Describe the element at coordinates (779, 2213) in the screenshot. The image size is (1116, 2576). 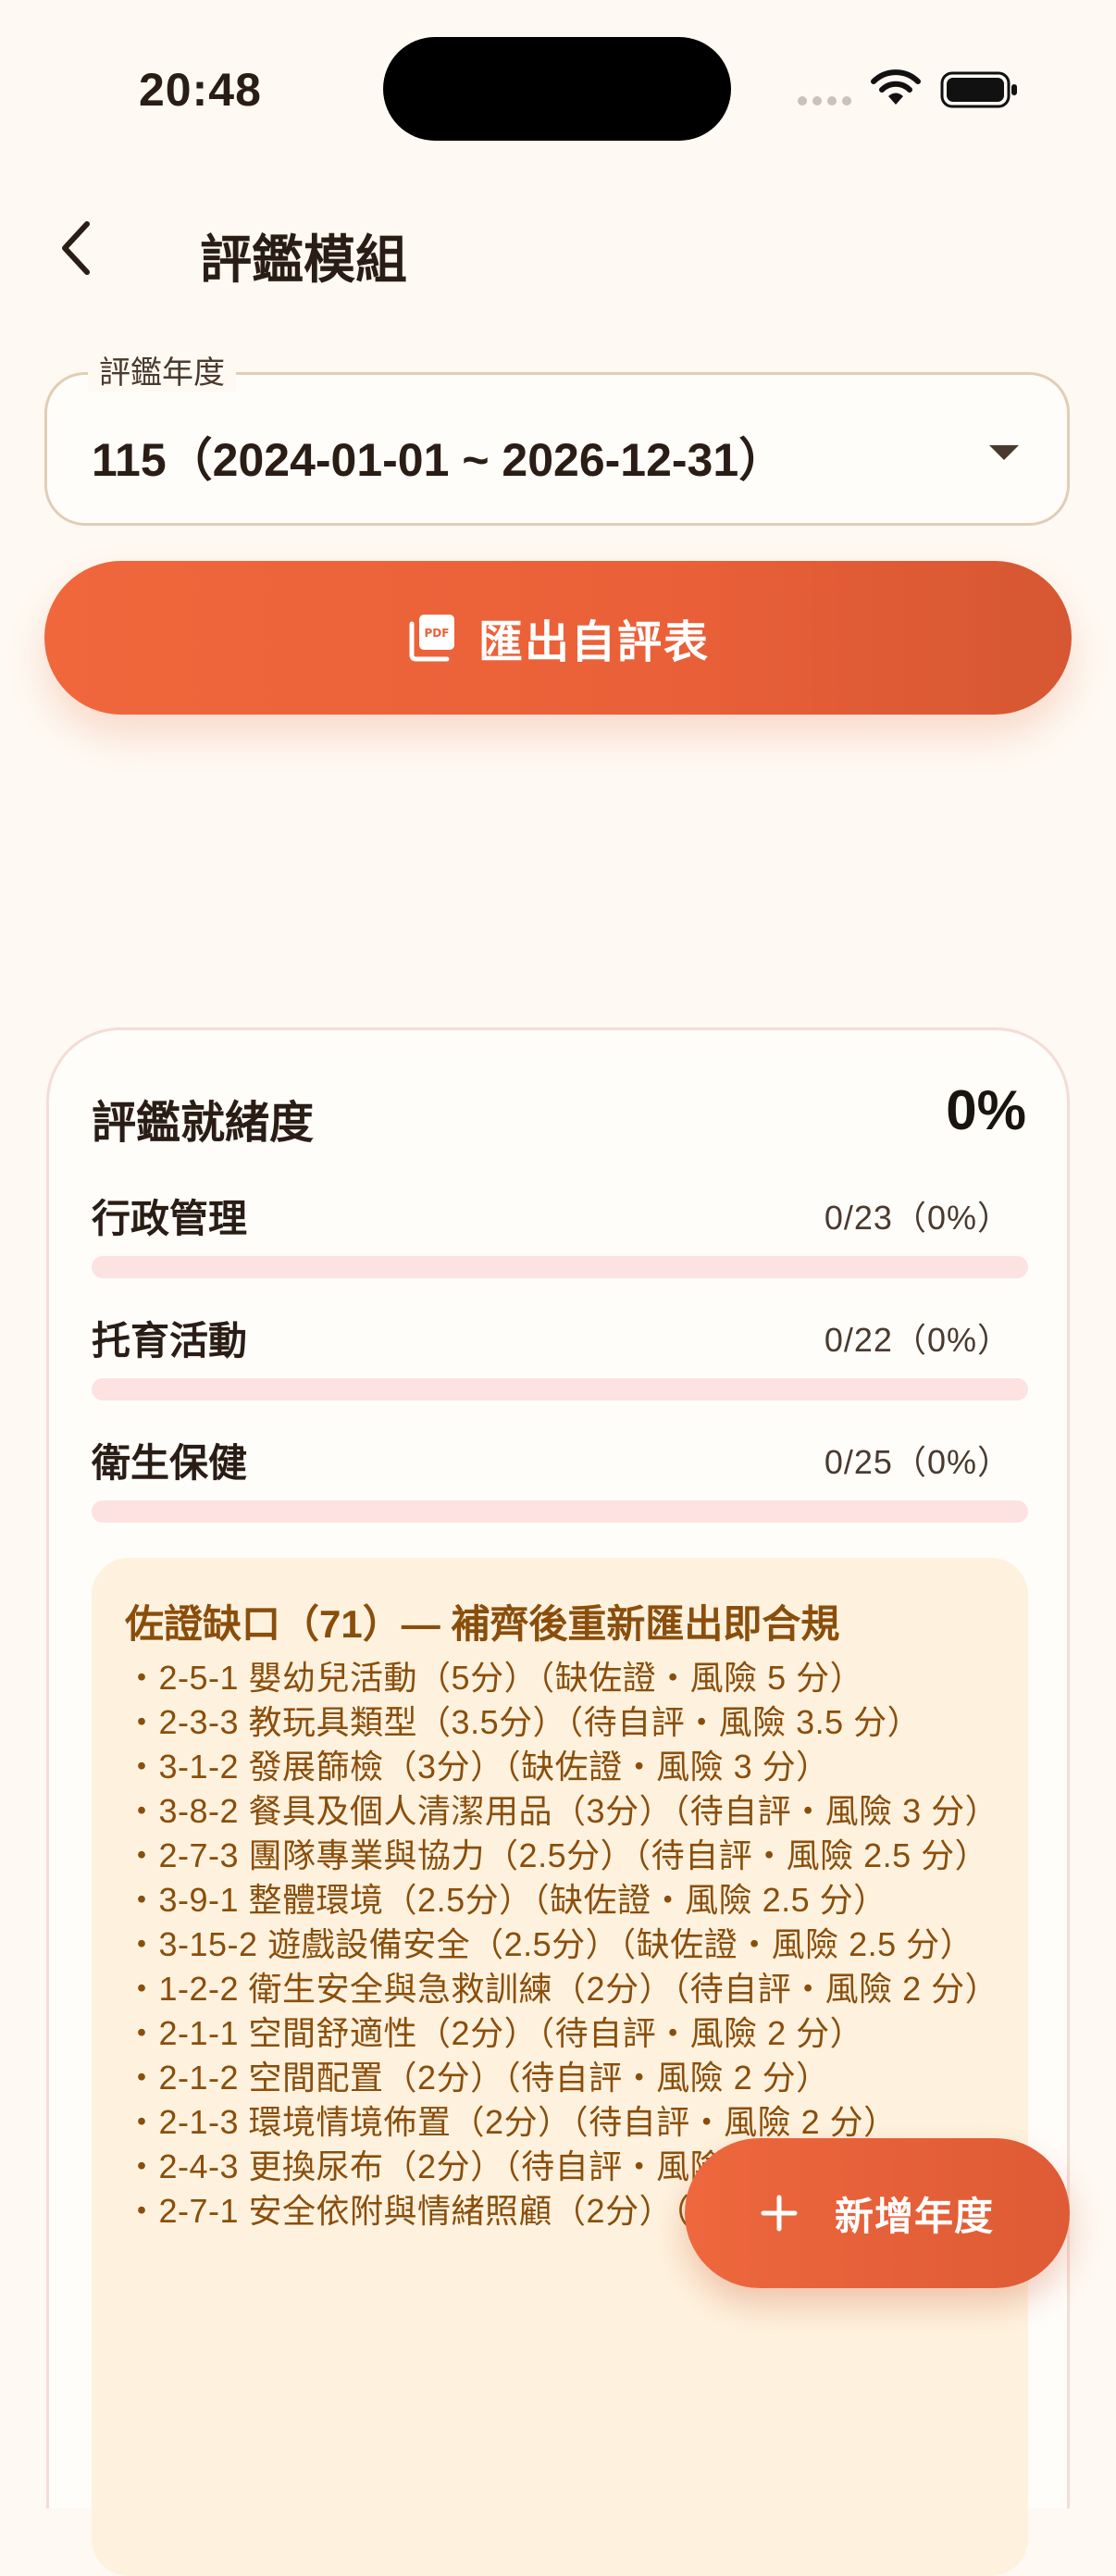
I see `plus-icon` at that location.